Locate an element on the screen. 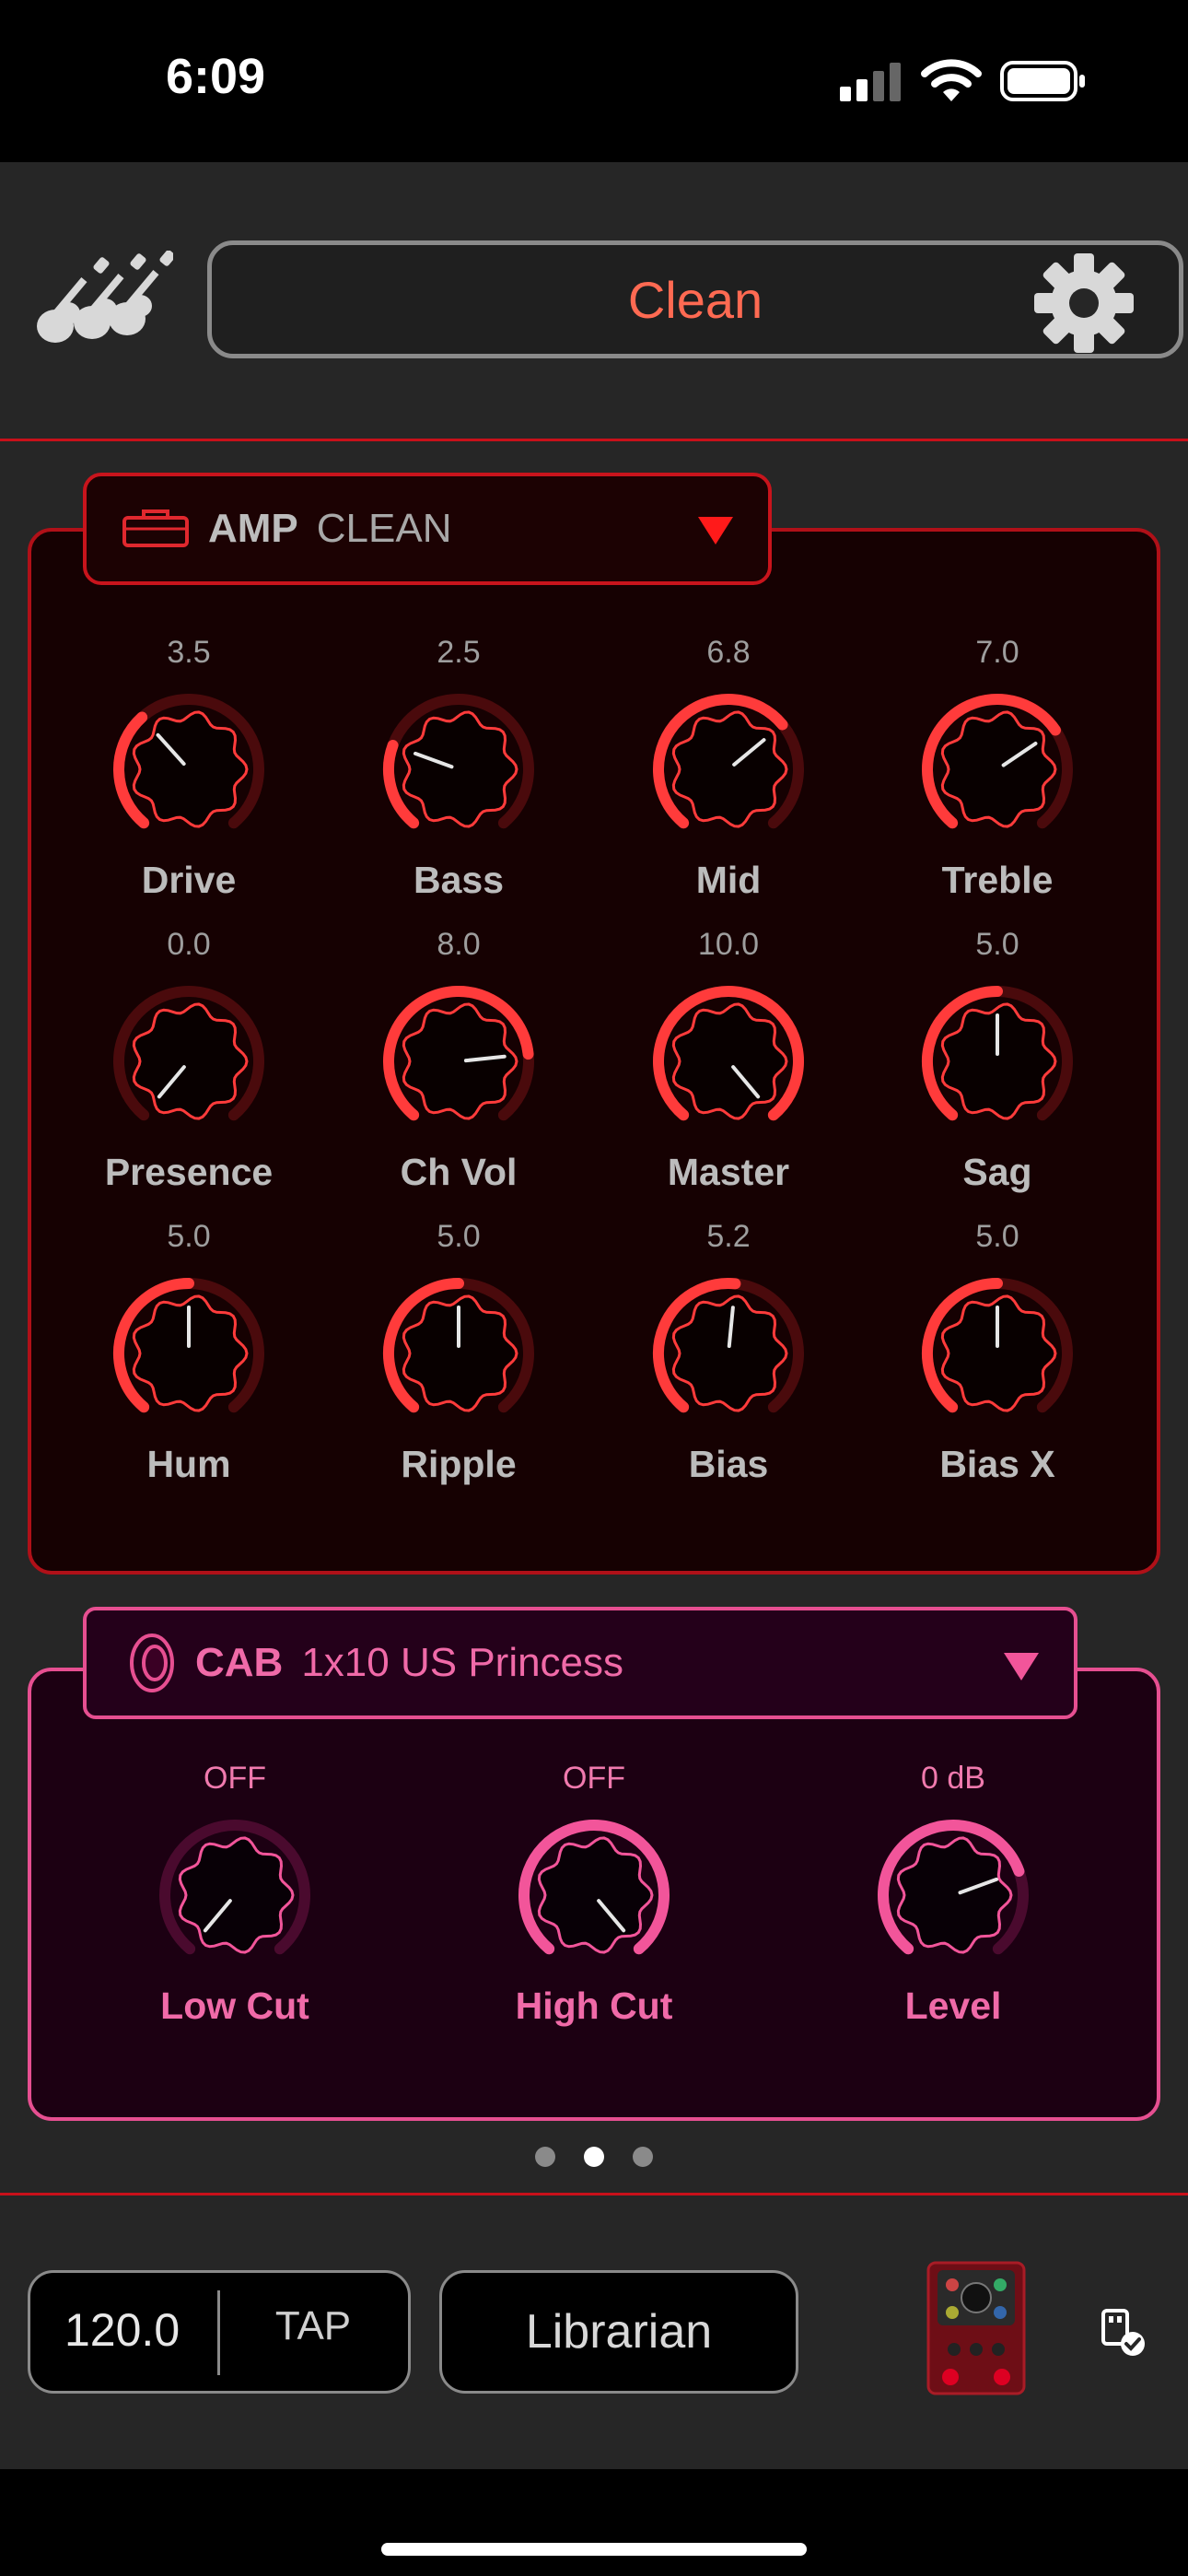 Image resolution: width=1188 pixels, height=2576 pixels. knob-value: 8.0 is located at coordinates (459, 945).